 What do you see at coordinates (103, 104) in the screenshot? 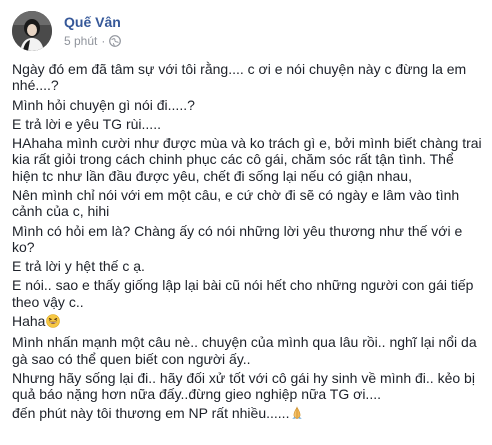
I see `post-paragraph: Mình hỏi chuyện gì nói đi.....?` at bounding box center [103, 104].